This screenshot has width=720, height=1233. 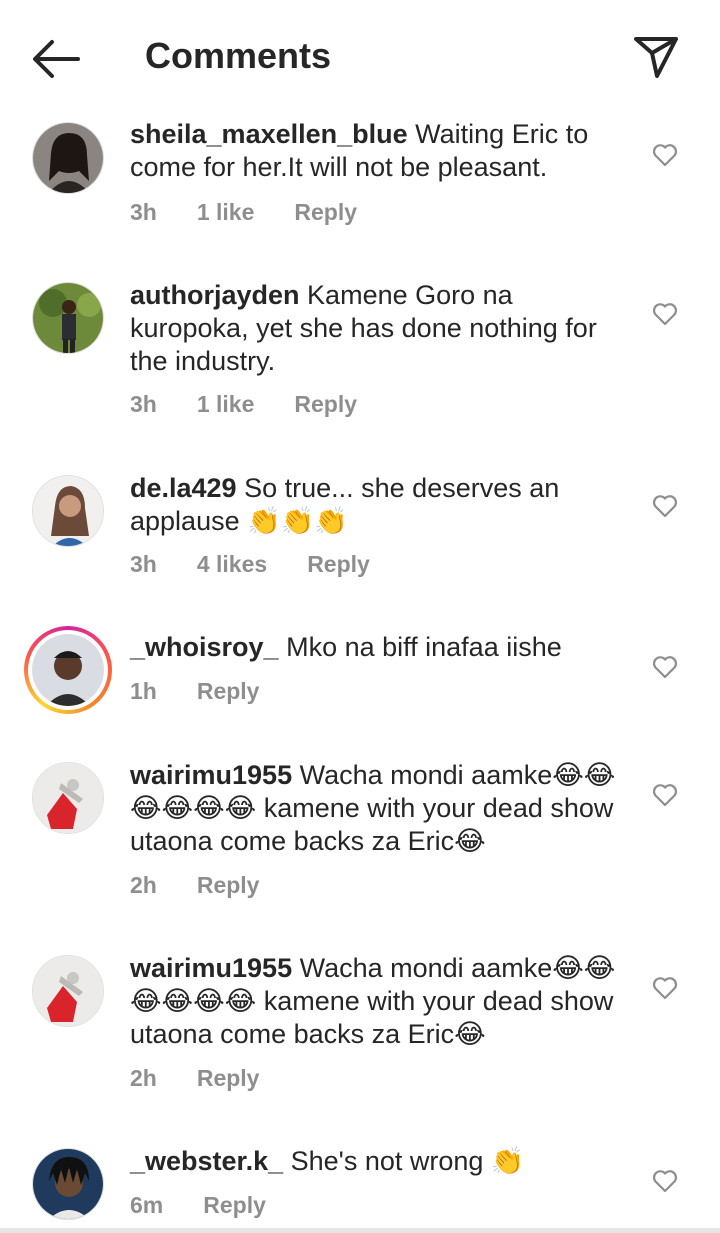 What do you see at coordinates (269, 134) in the screenshot?
I see `comment-username: sheila_maxellen_blue` at bounding box center [269, 134].